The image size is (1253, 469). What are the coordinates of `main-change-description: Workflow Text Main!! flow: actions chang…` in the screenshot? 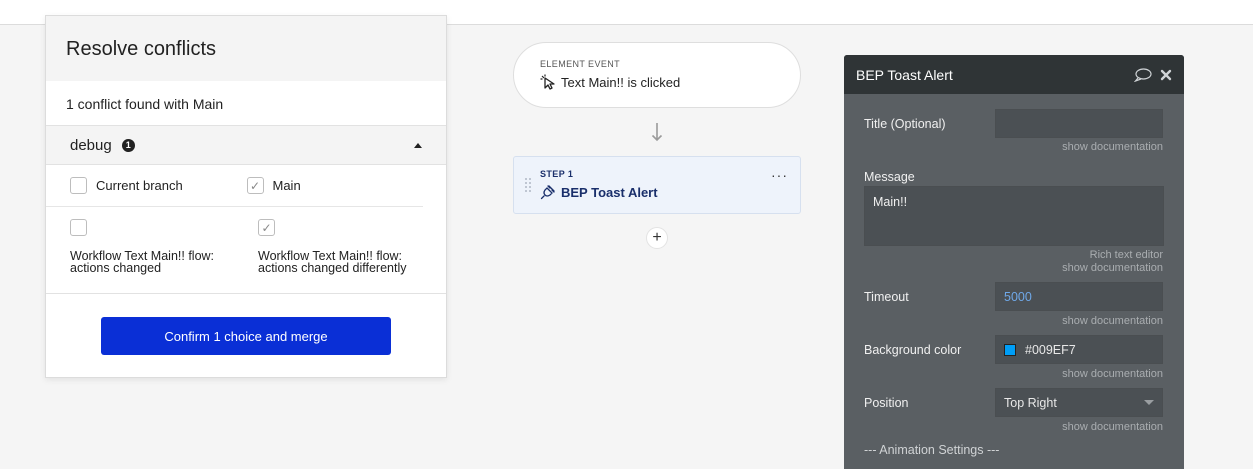 It's located at (332, 262).